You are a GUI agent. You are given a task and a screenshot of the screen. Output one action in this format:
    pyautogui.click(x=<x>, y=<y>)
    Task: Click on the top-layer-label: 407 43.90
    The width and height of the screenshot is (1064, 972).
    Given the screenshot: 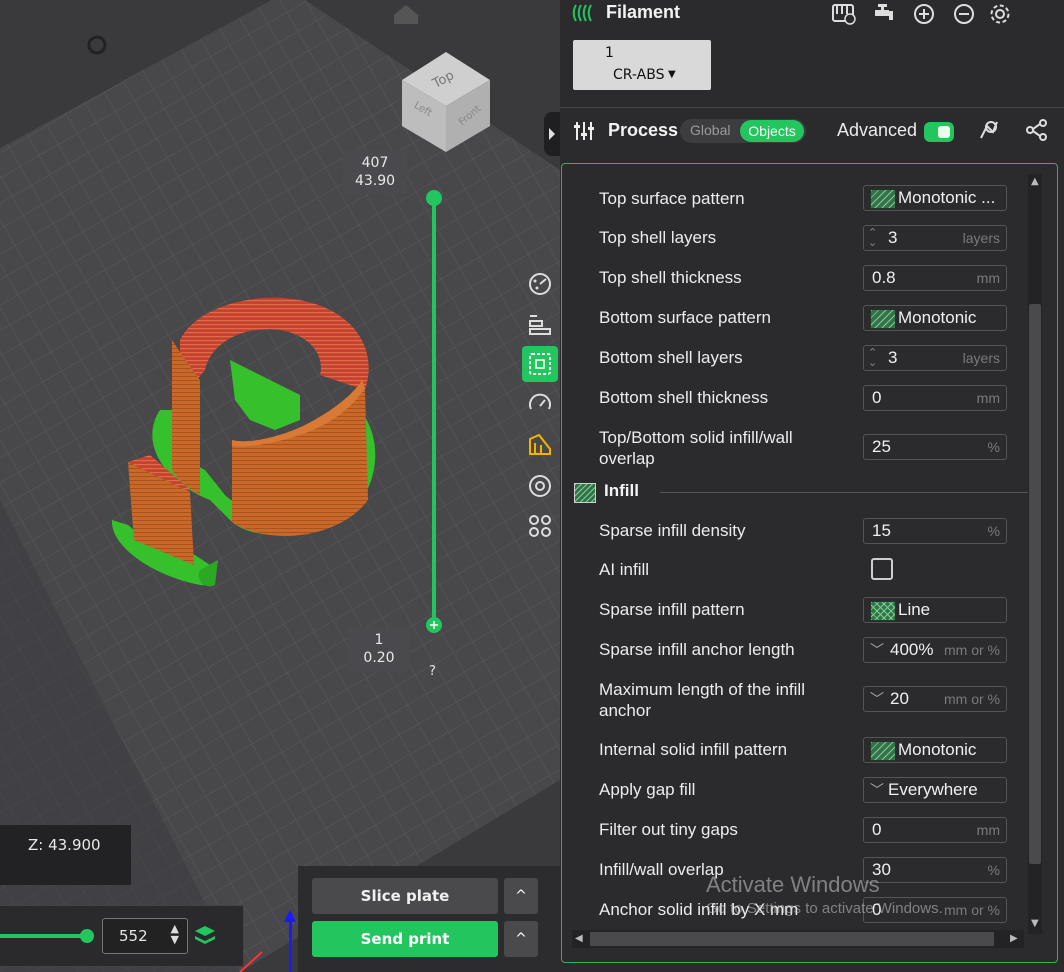 What is the action you would take?
    pyautogui.click(x=375, y=172)
    